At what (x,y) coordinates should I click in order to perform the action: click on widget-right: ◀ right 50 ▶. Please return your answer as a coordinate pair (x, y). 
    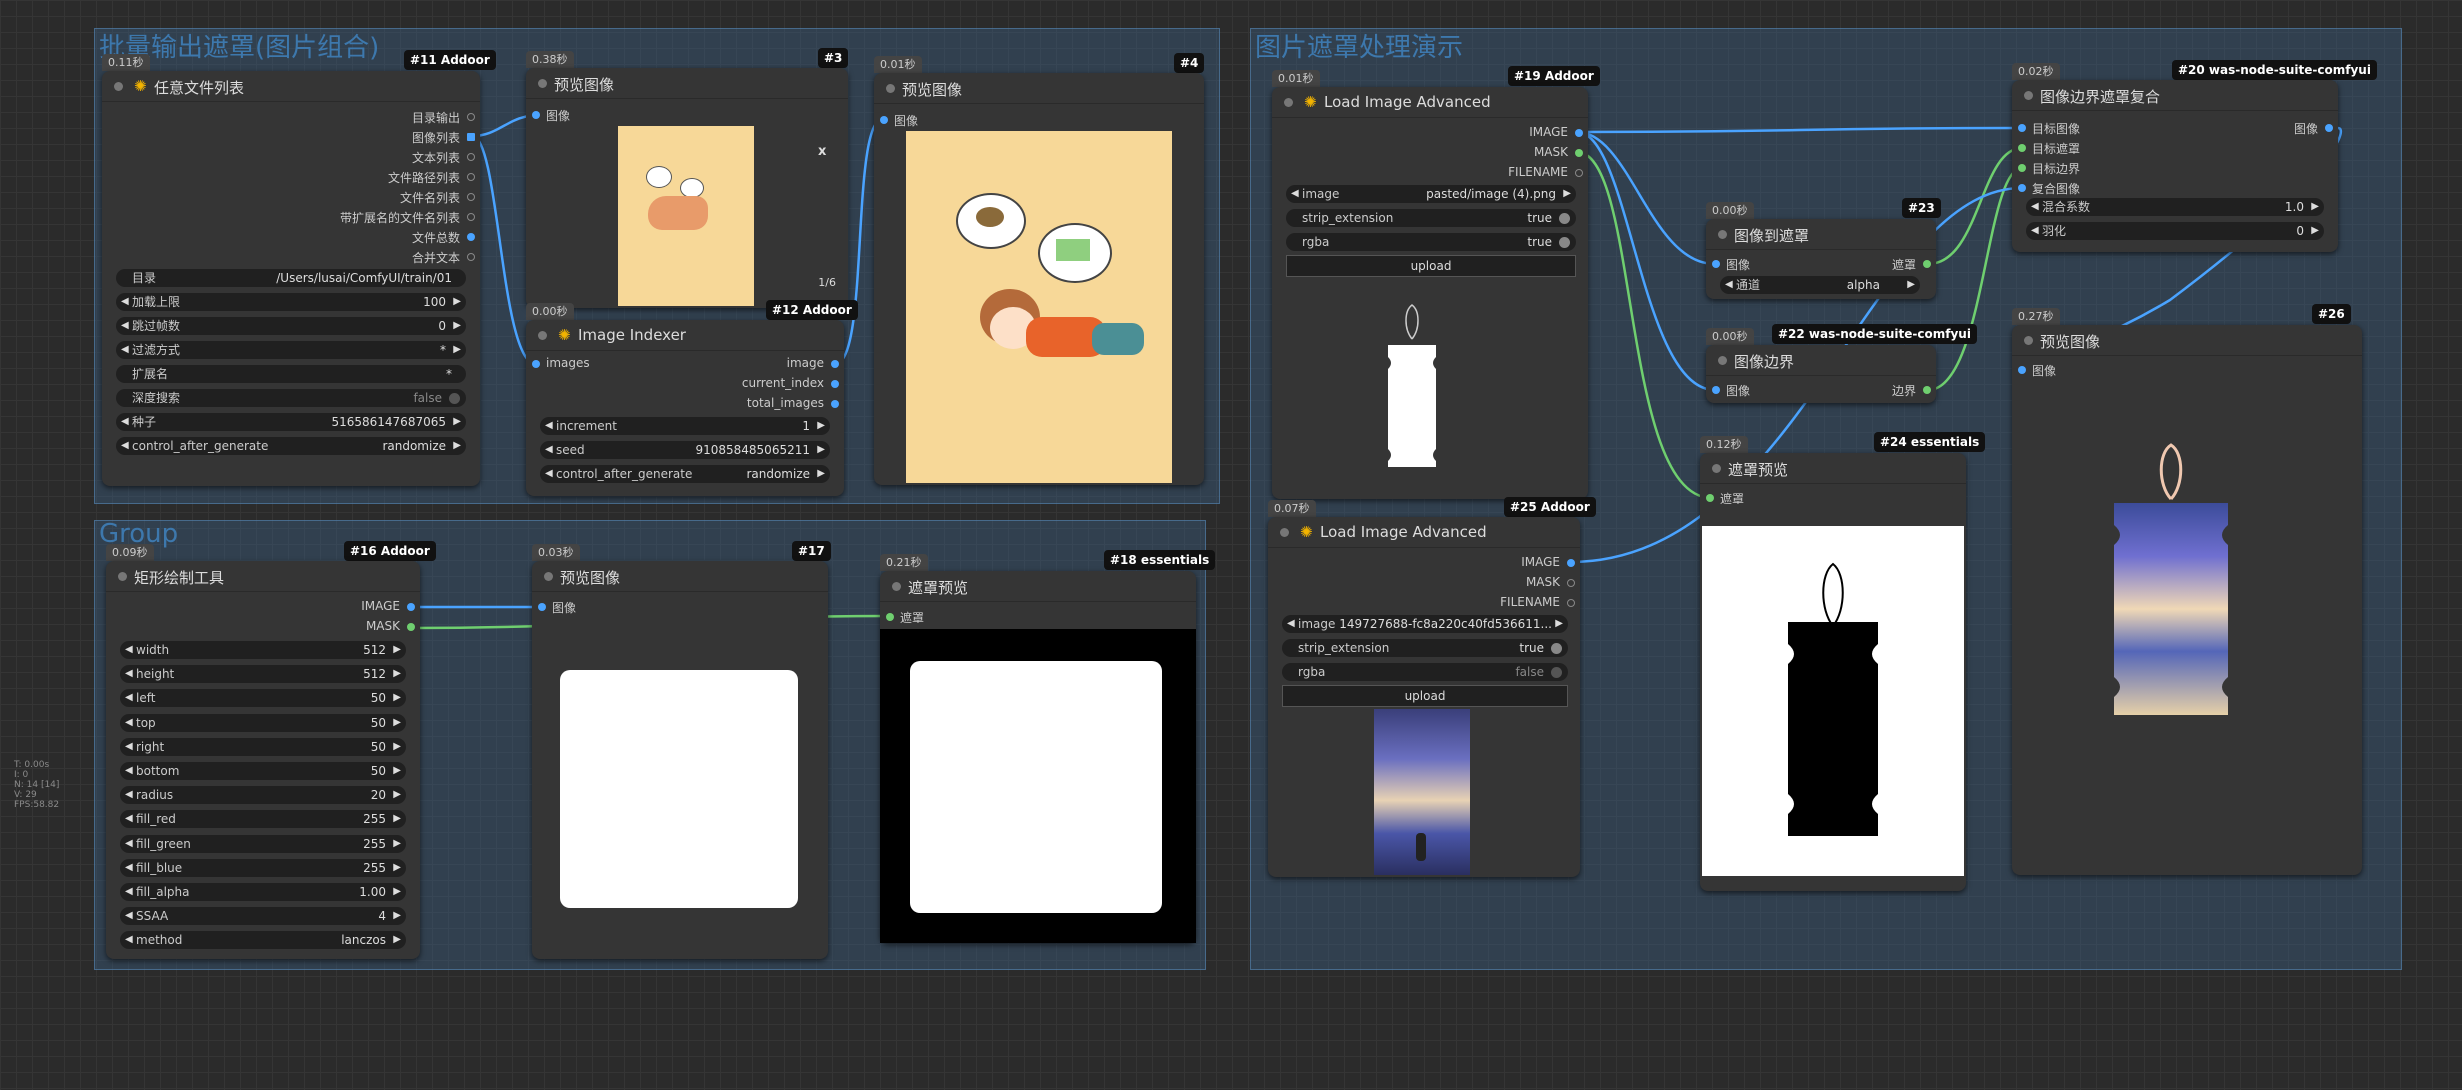
    Looking at the image, I should click on (263, 746).